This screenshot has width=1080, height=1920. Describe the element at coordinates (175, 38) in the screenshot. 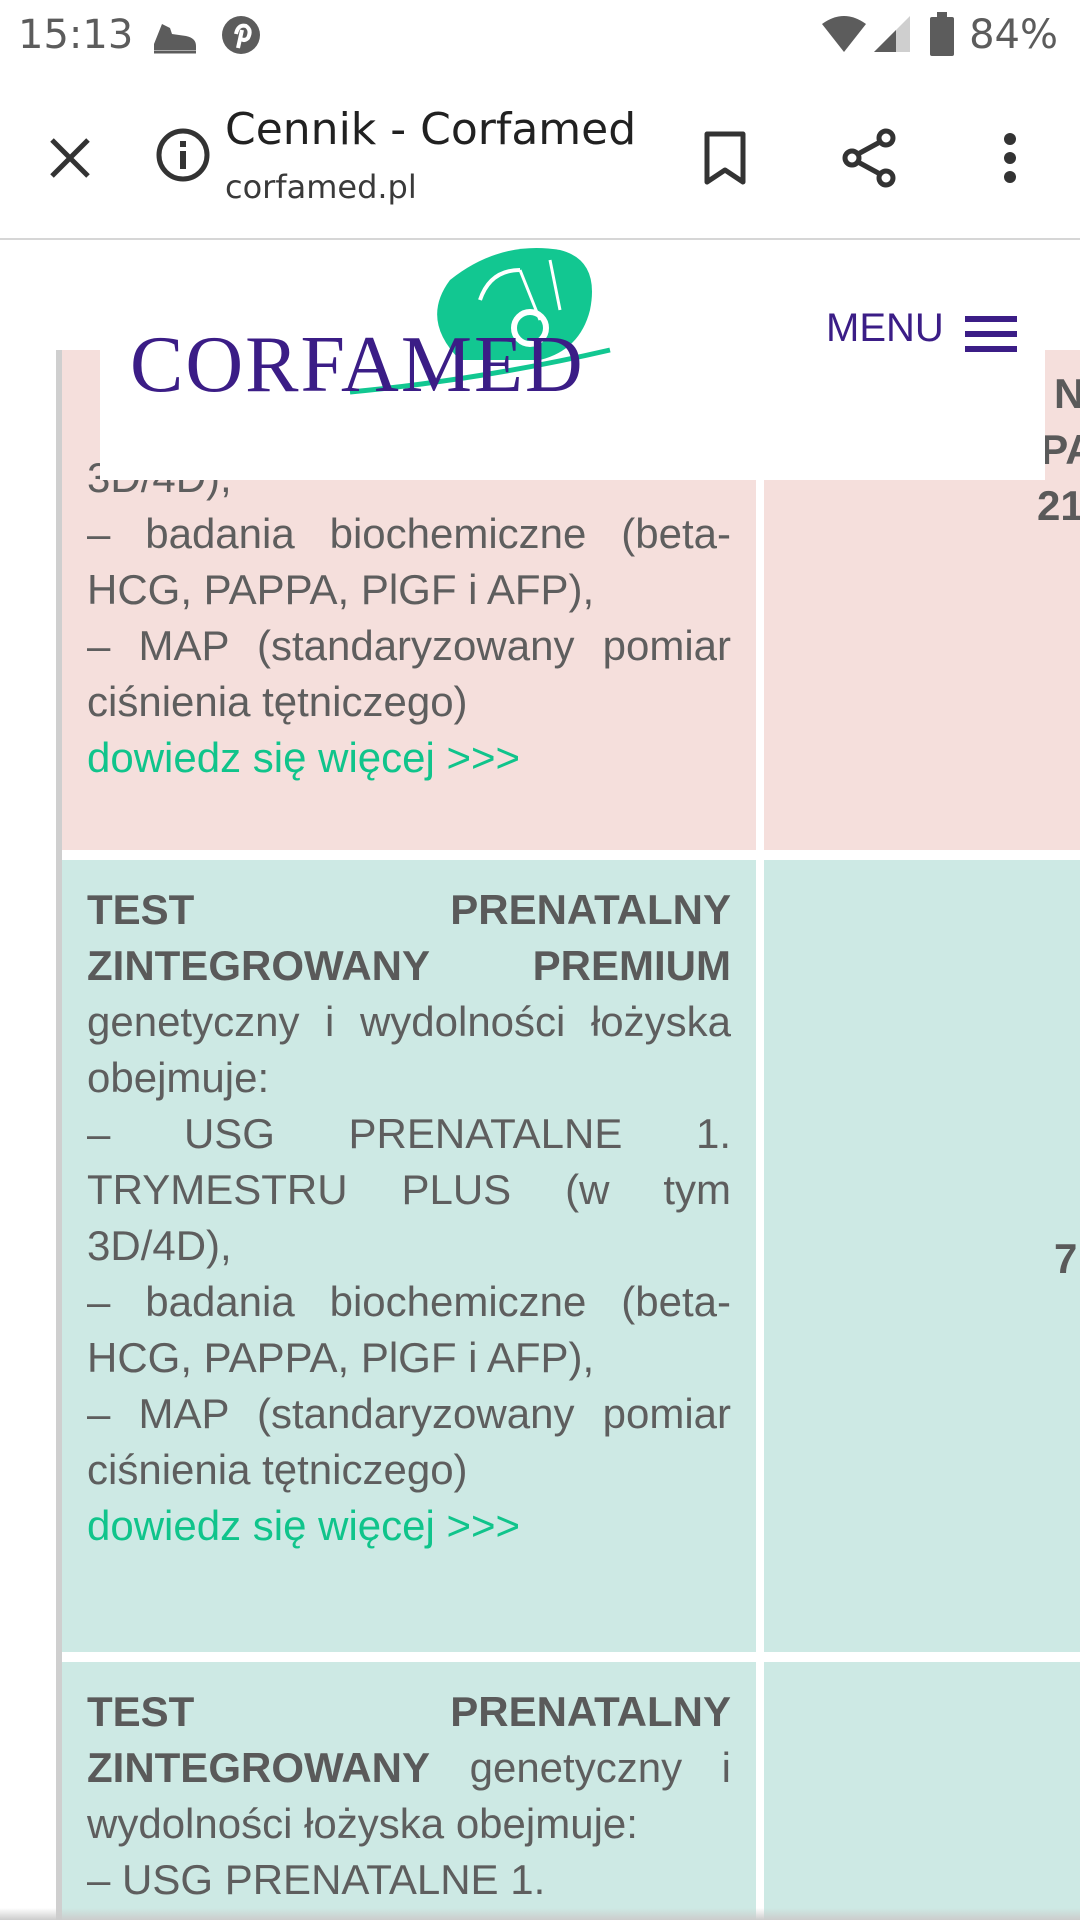

I see `sneaker-icon` at that location.